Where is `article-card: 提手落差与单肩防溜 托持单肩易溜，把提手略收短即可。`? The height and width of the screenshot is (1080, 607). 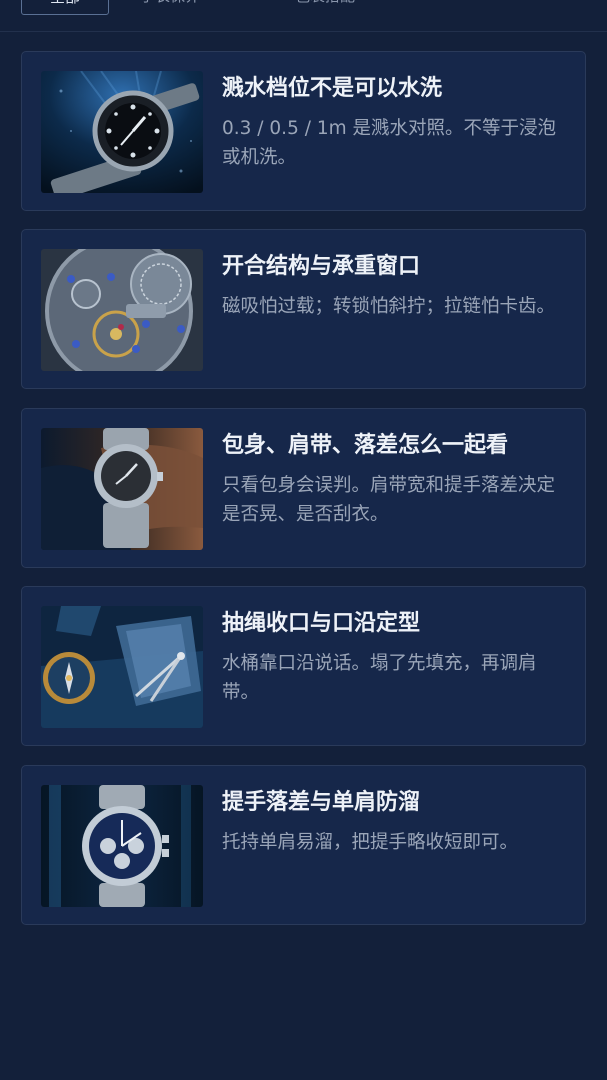
article-card: 提手落差与单肩防溜 托持单肩易溜，把提手略收短即可。 is located at coordinates (303, 845).